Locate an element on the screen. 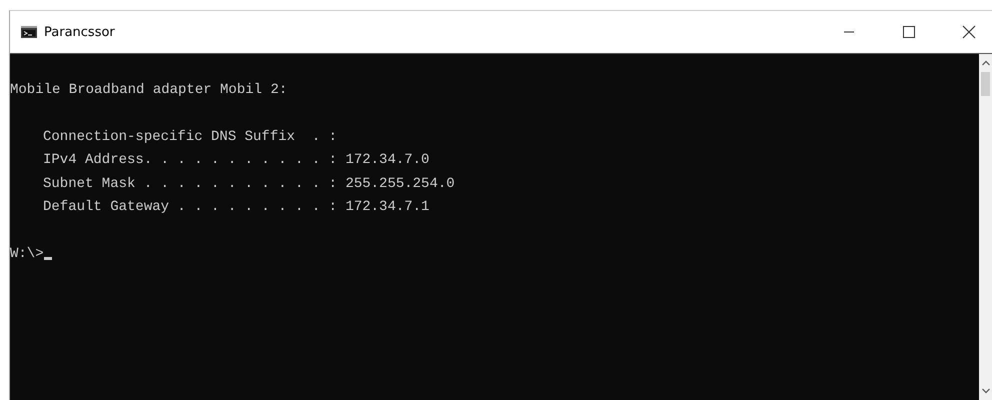 Image resolution: width=992 pixels, height=400 pixels. console-app-icon is located at coordinates (29, 32).